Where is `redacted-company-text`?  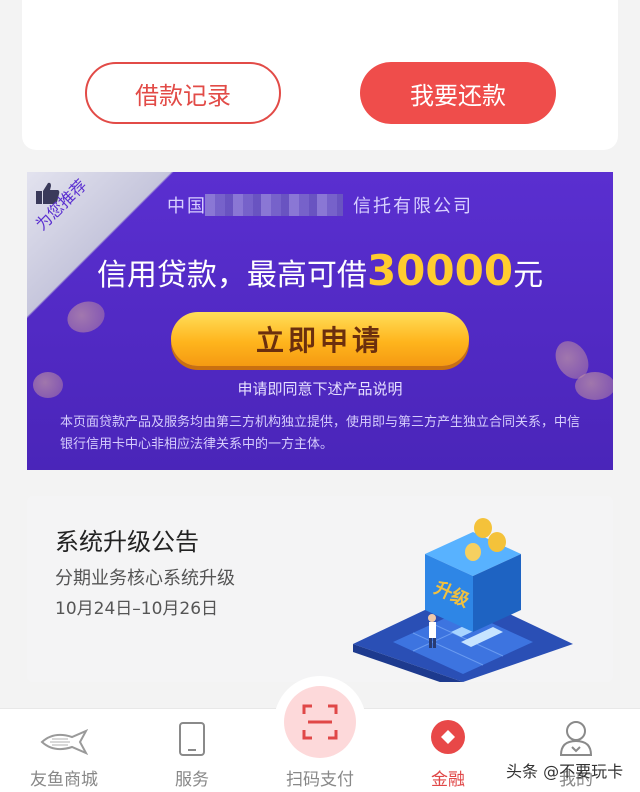
redacted-company-text is located at coordinates (274, 205).